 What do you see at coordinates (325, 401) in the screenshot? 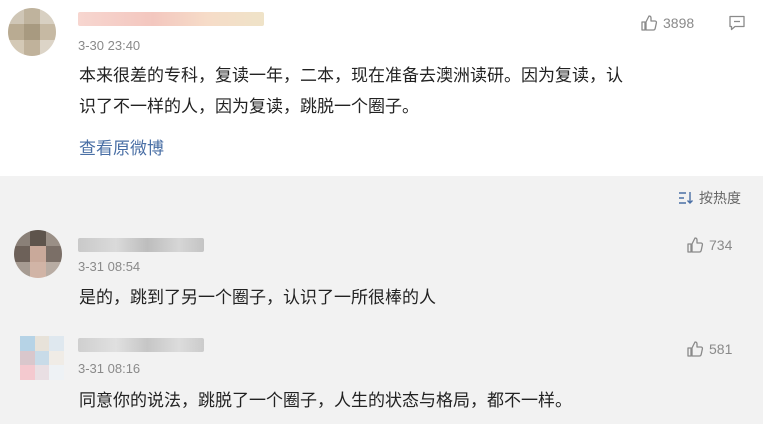
I see `reply-text: 同意你的说法，跳脱了一个圈子，人生的状态与格局，都不一样。` at bounding box center [325, 401].